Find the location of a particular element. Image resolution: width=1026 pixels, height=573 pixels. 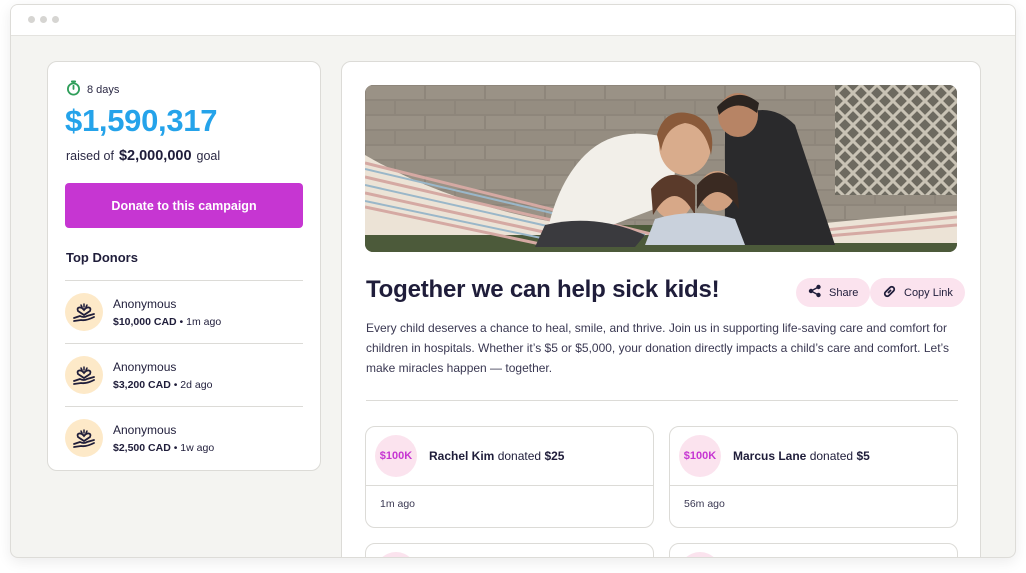

days-remaining: 8 days is located at coordinates (92, 89).